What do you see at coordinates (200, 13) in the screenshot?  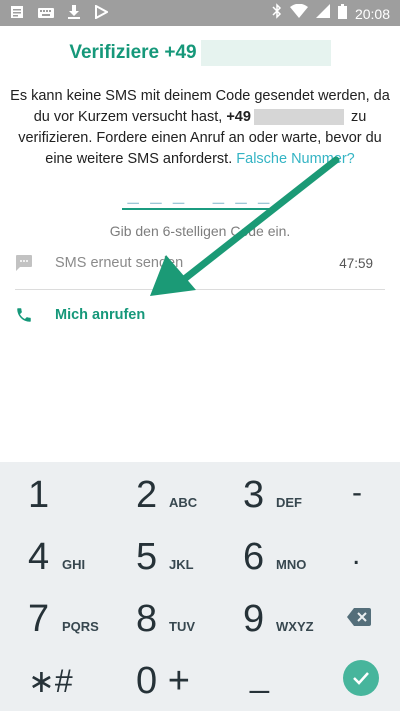 I see `status-bar: 20:08` at bounding box center [200, 13].